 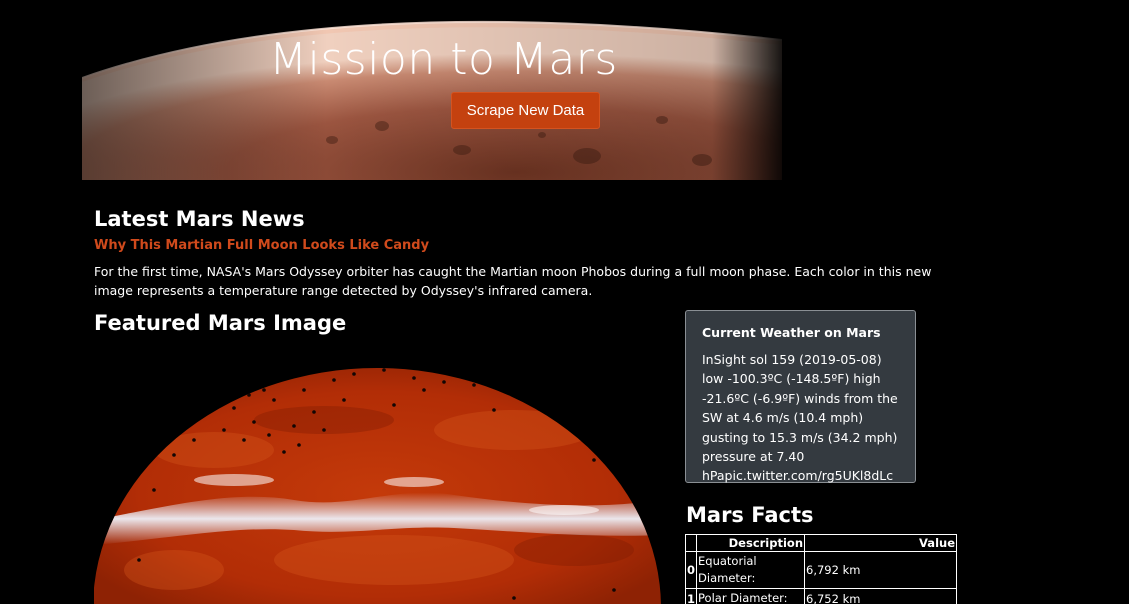 I want to click on index-header, so click(x=691, y=543).